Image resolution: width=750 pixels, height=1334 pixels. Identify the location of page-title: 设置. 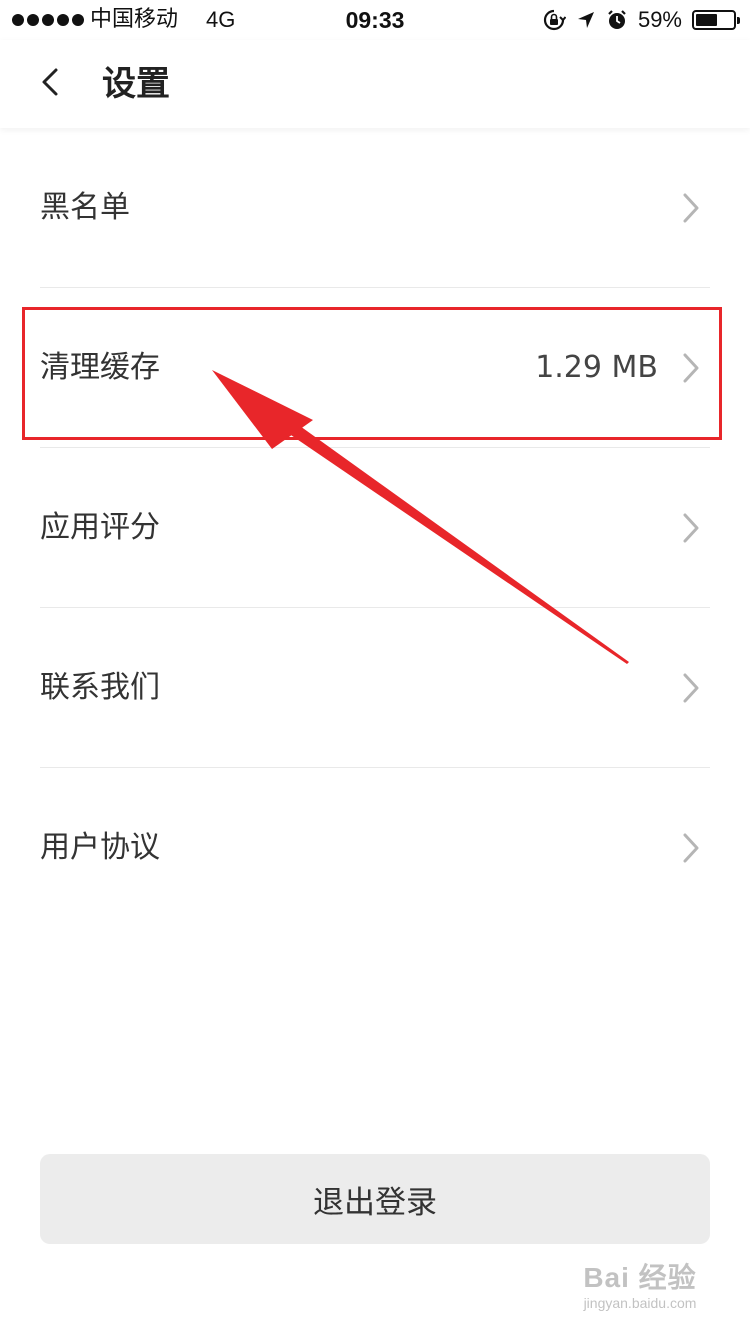
(136, 84).